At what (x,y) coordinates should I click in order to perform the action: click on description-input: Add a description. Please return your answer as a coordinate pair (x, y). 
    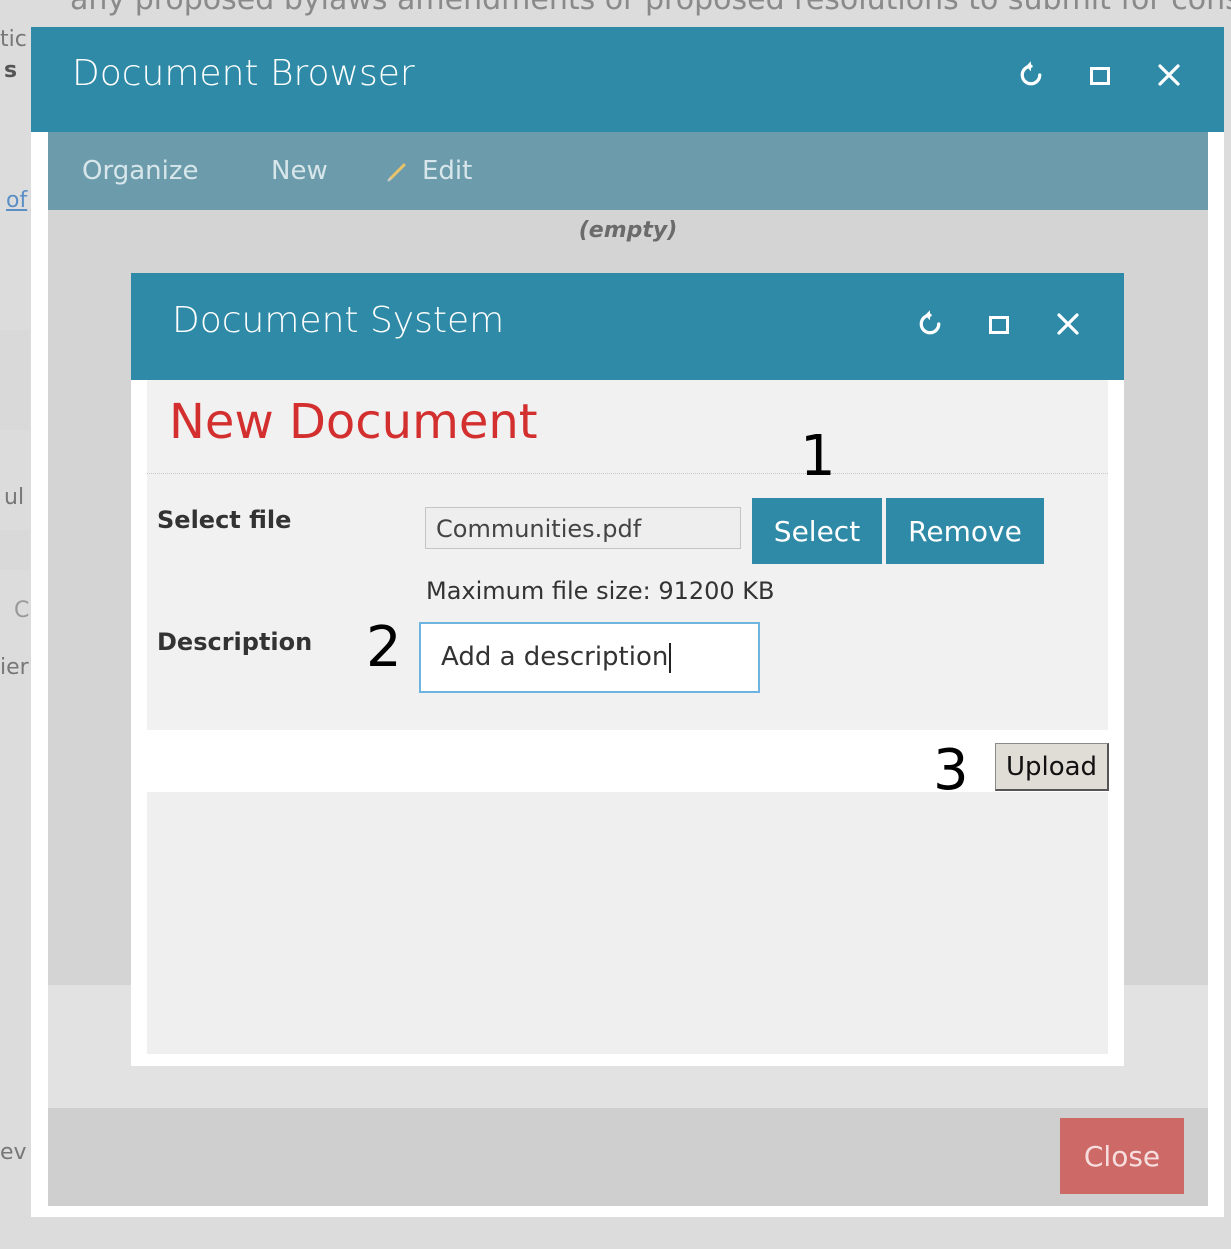
    Looking at the image, I should click on (589, 657).